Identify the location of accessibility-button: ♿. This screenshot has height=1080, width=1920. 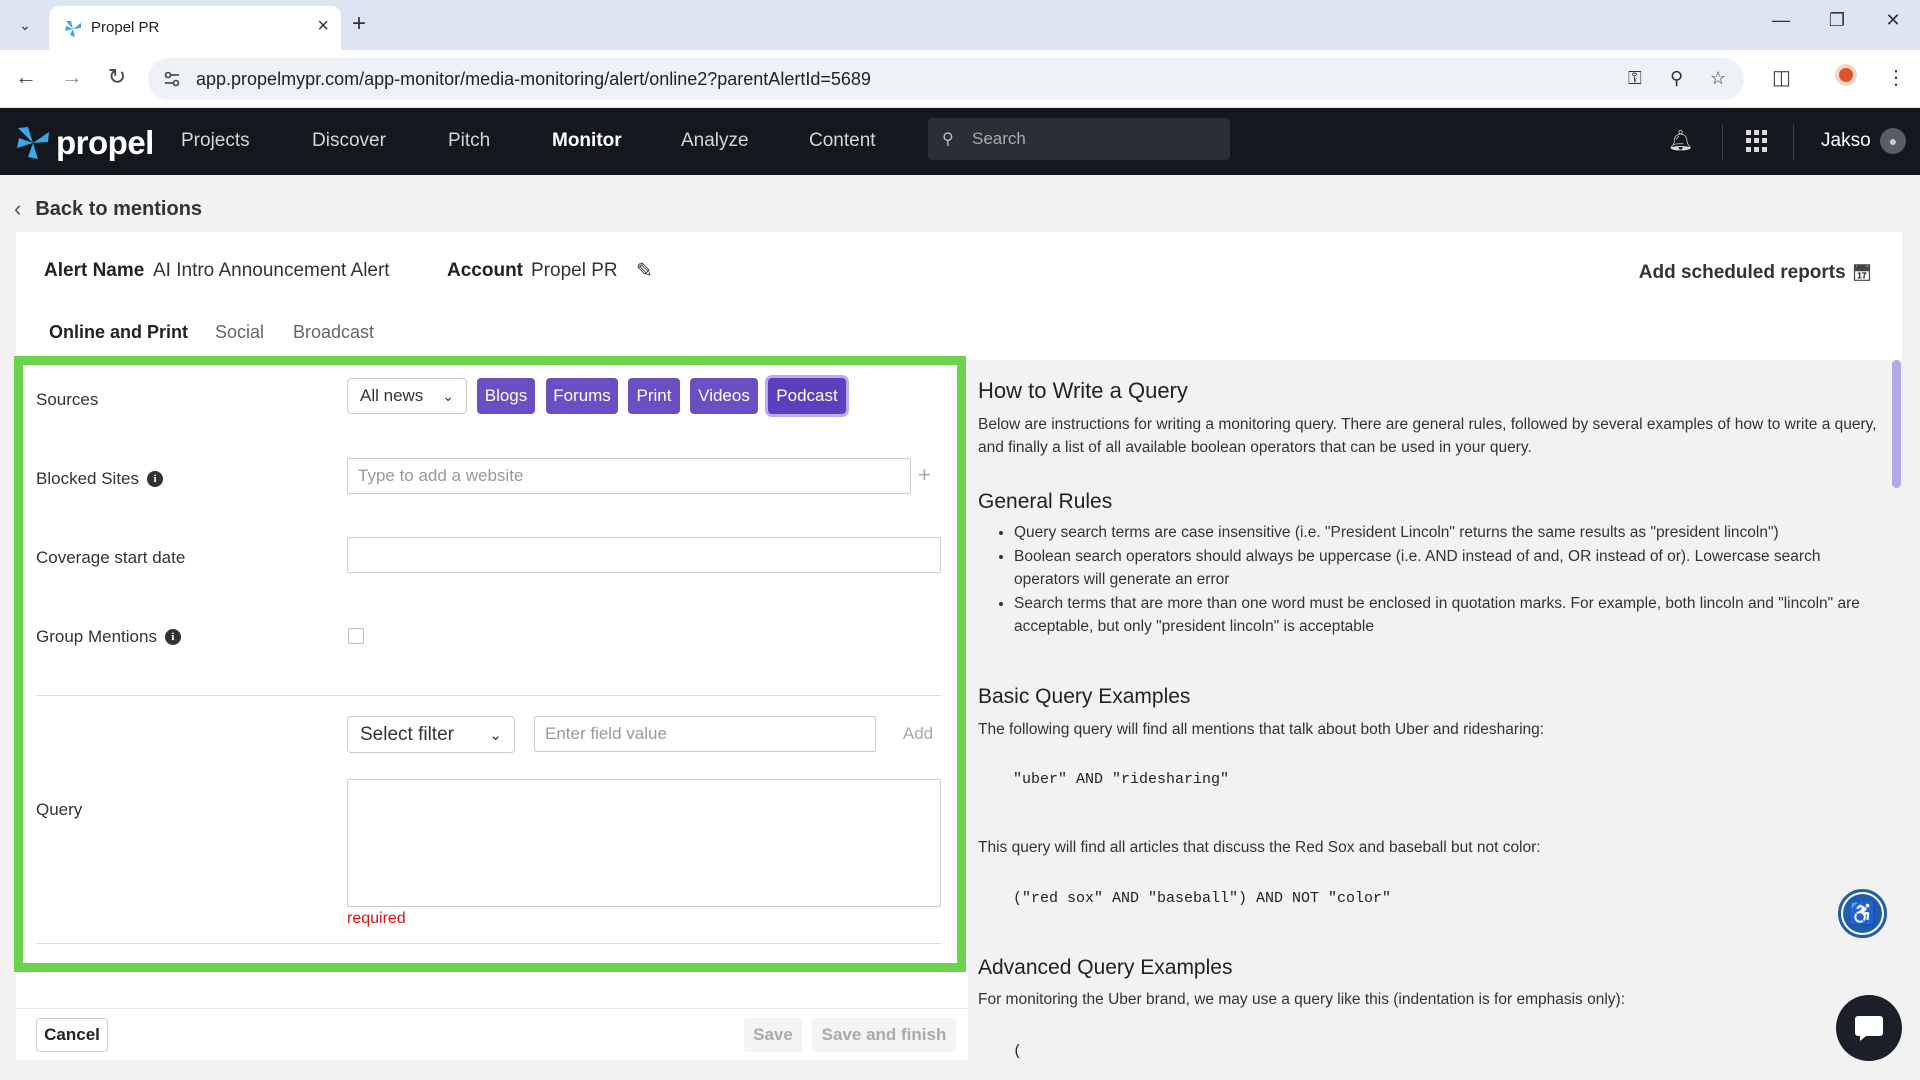
(1862, 913).